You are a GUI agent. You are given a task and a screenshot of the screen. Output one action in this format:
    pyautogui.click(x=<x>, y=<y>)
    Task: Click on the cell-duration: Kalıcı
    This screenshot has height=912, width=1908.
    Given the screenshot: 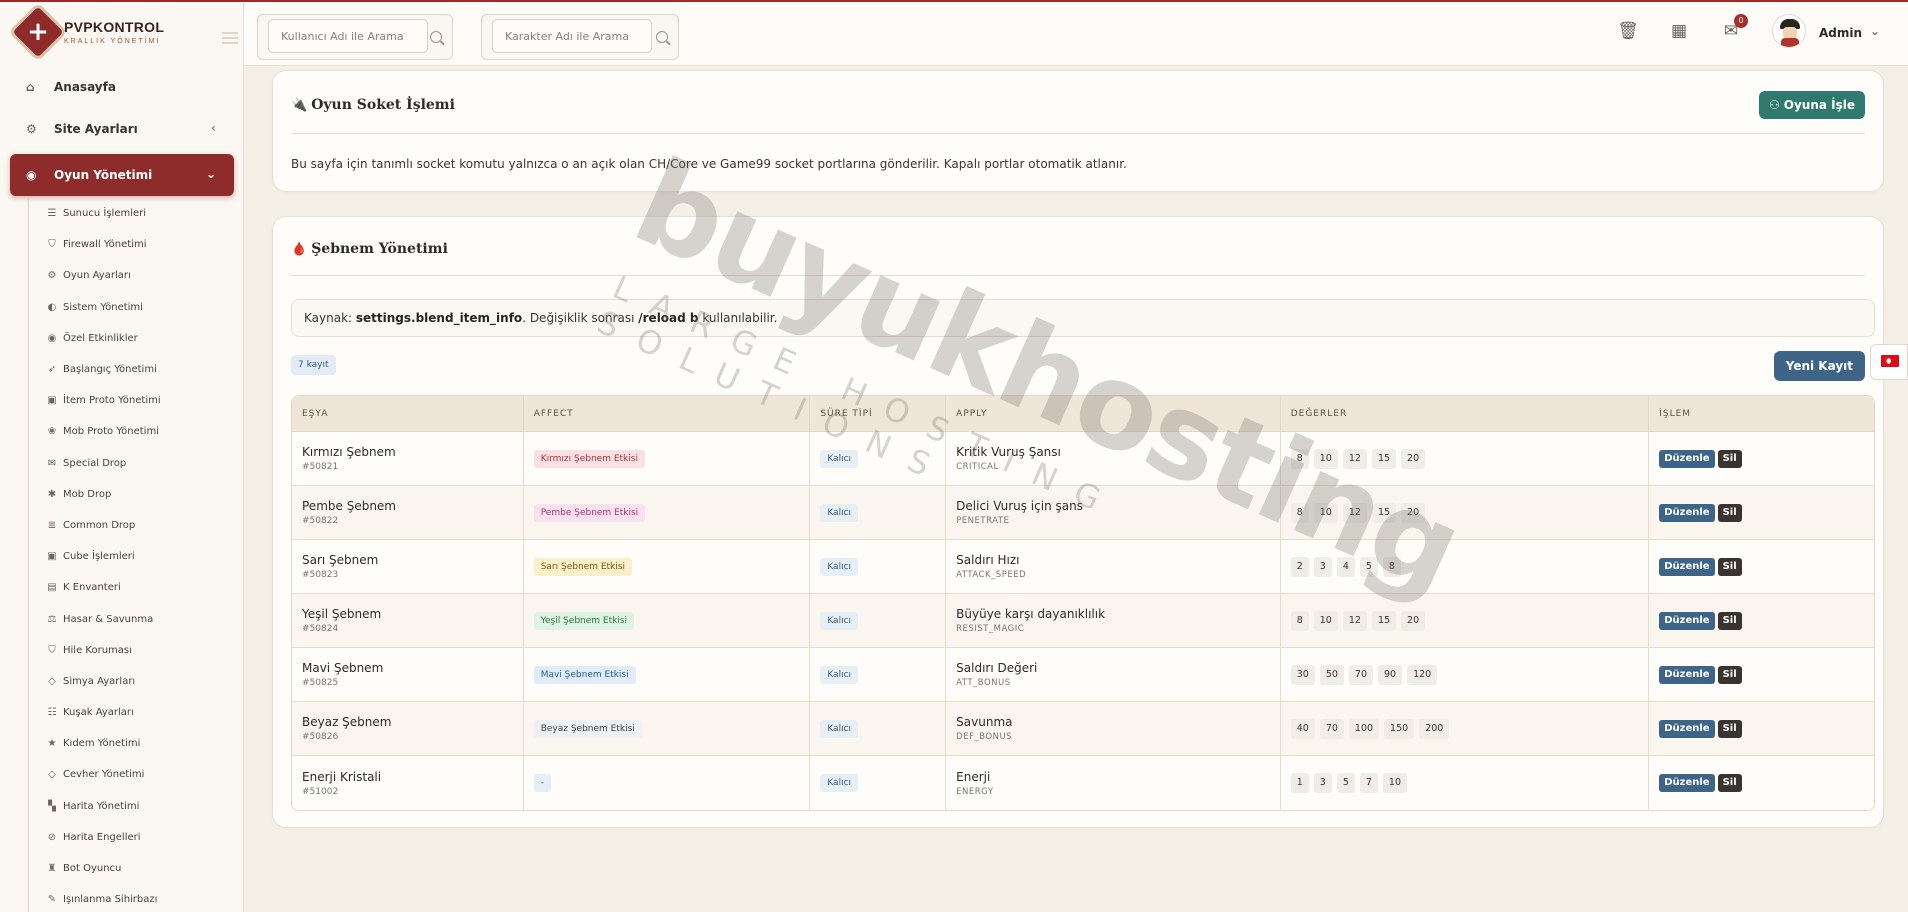 What is the action you would take?
    pyautogui.click(x=878, y=513)
    